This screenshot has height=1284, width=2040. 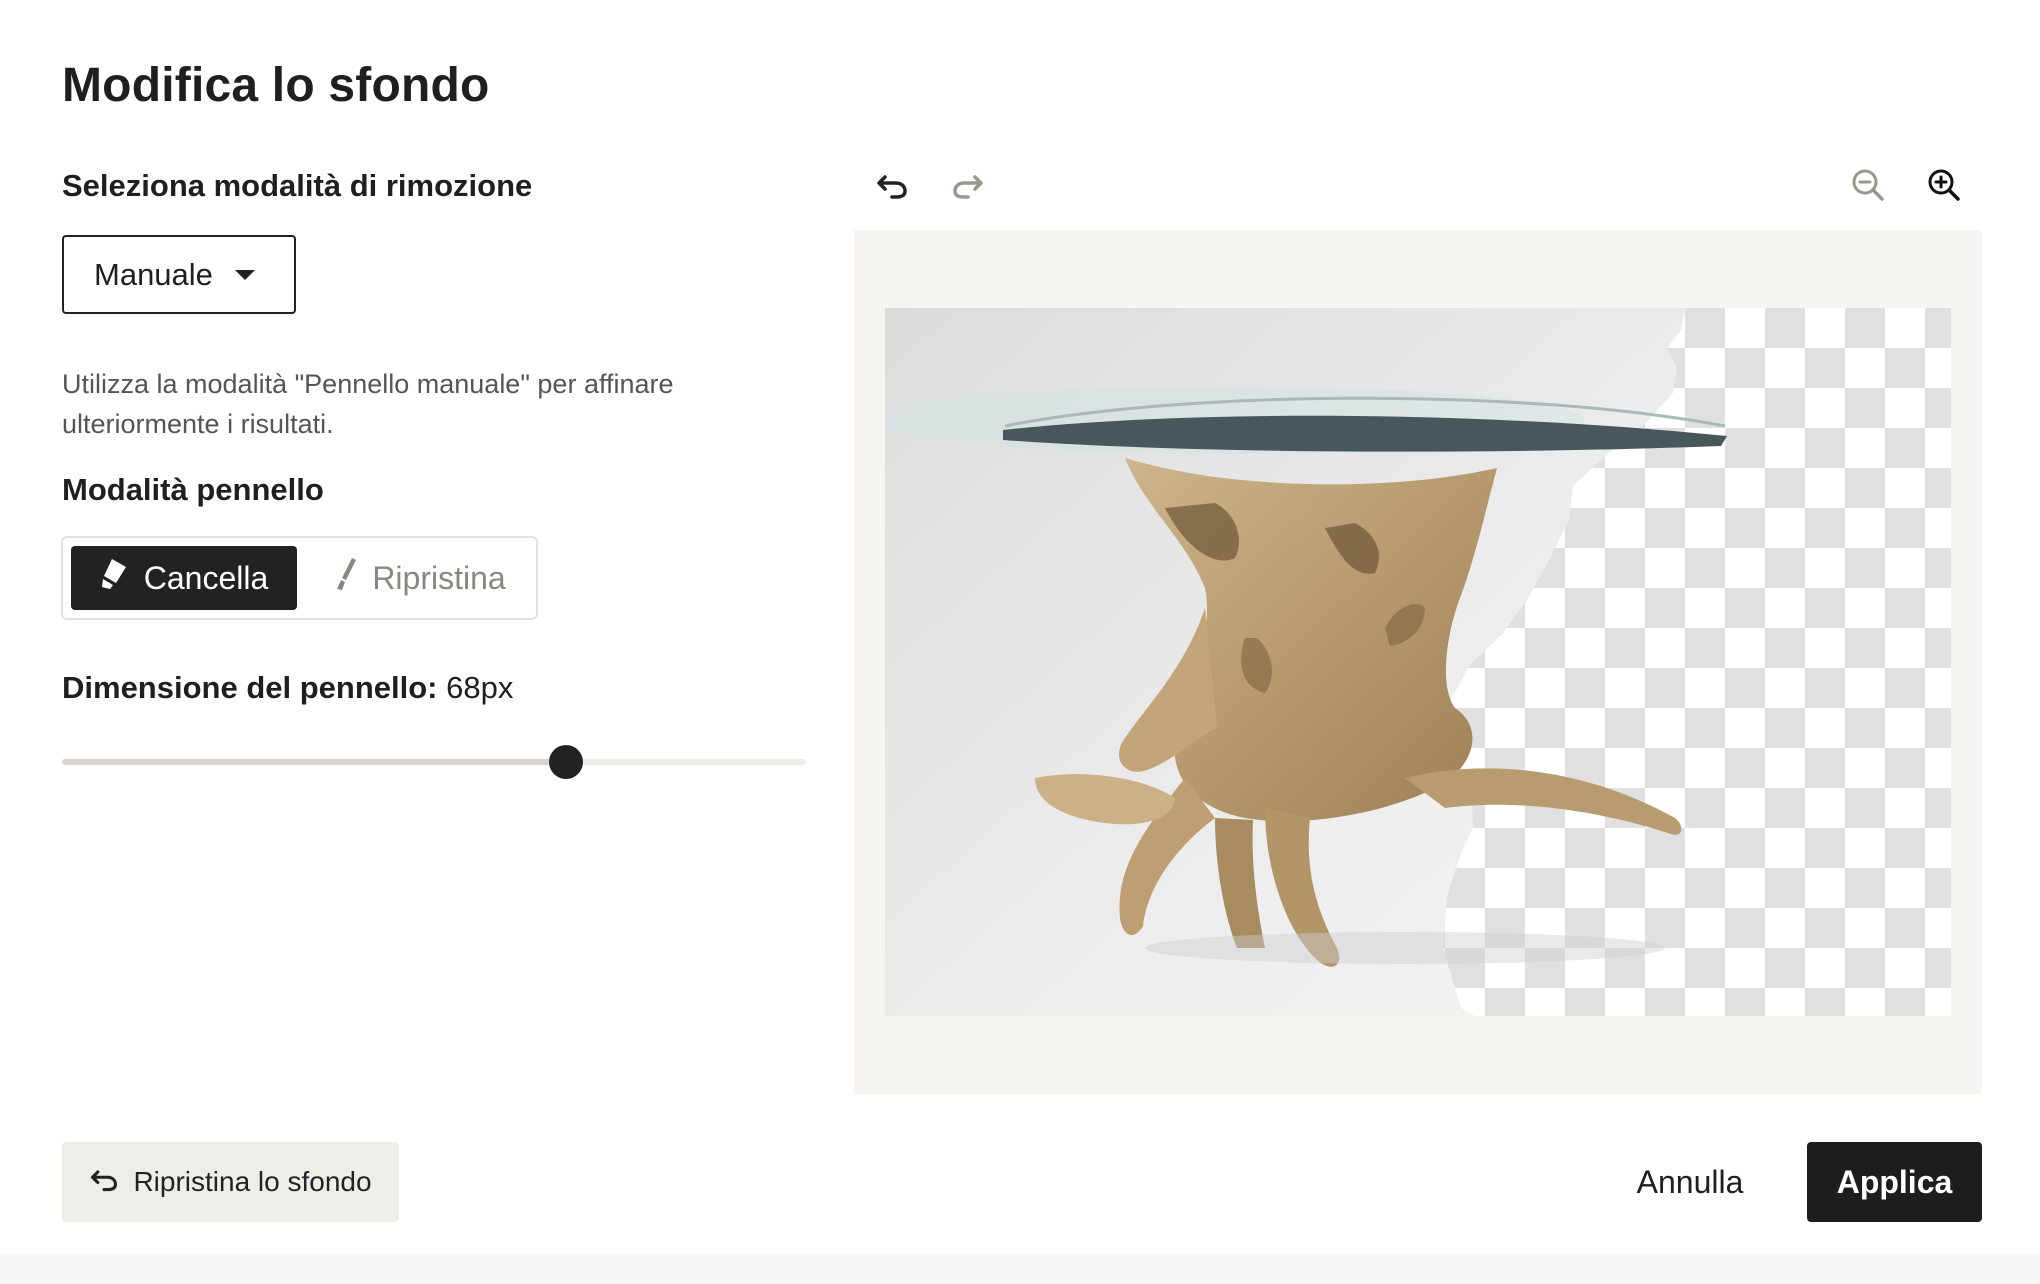 I want to click on slider-thumb, so click(x=565, y=762).